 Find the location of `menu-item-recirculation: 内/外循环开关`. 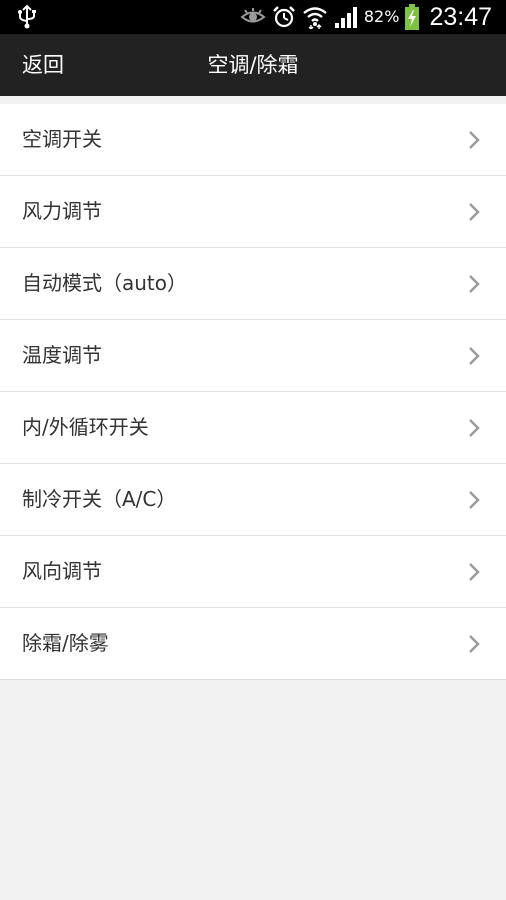

menu-item-recirculation: 内/外循环开关 is located at coordinates (253, 427).